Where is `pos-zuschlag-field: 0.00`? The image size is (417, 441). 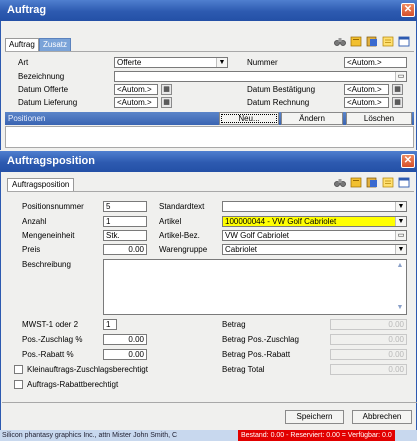
pos-zuschlag-field: 0.00 is located at coordinates (125, 339).